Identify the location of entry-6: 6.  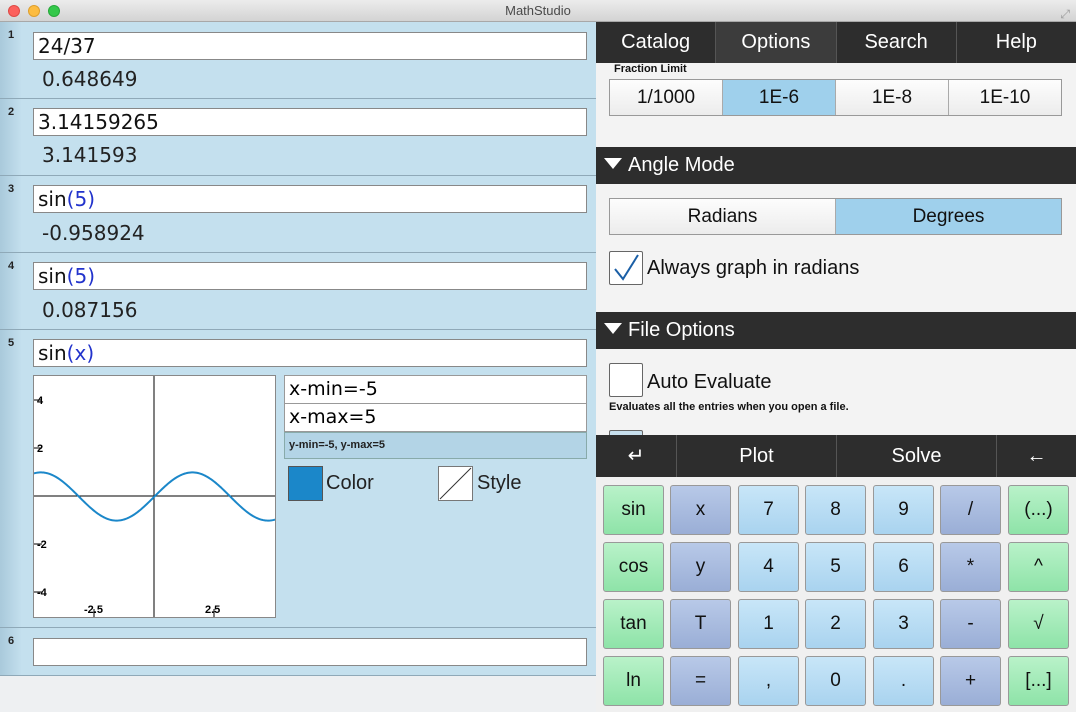
(298, 652).